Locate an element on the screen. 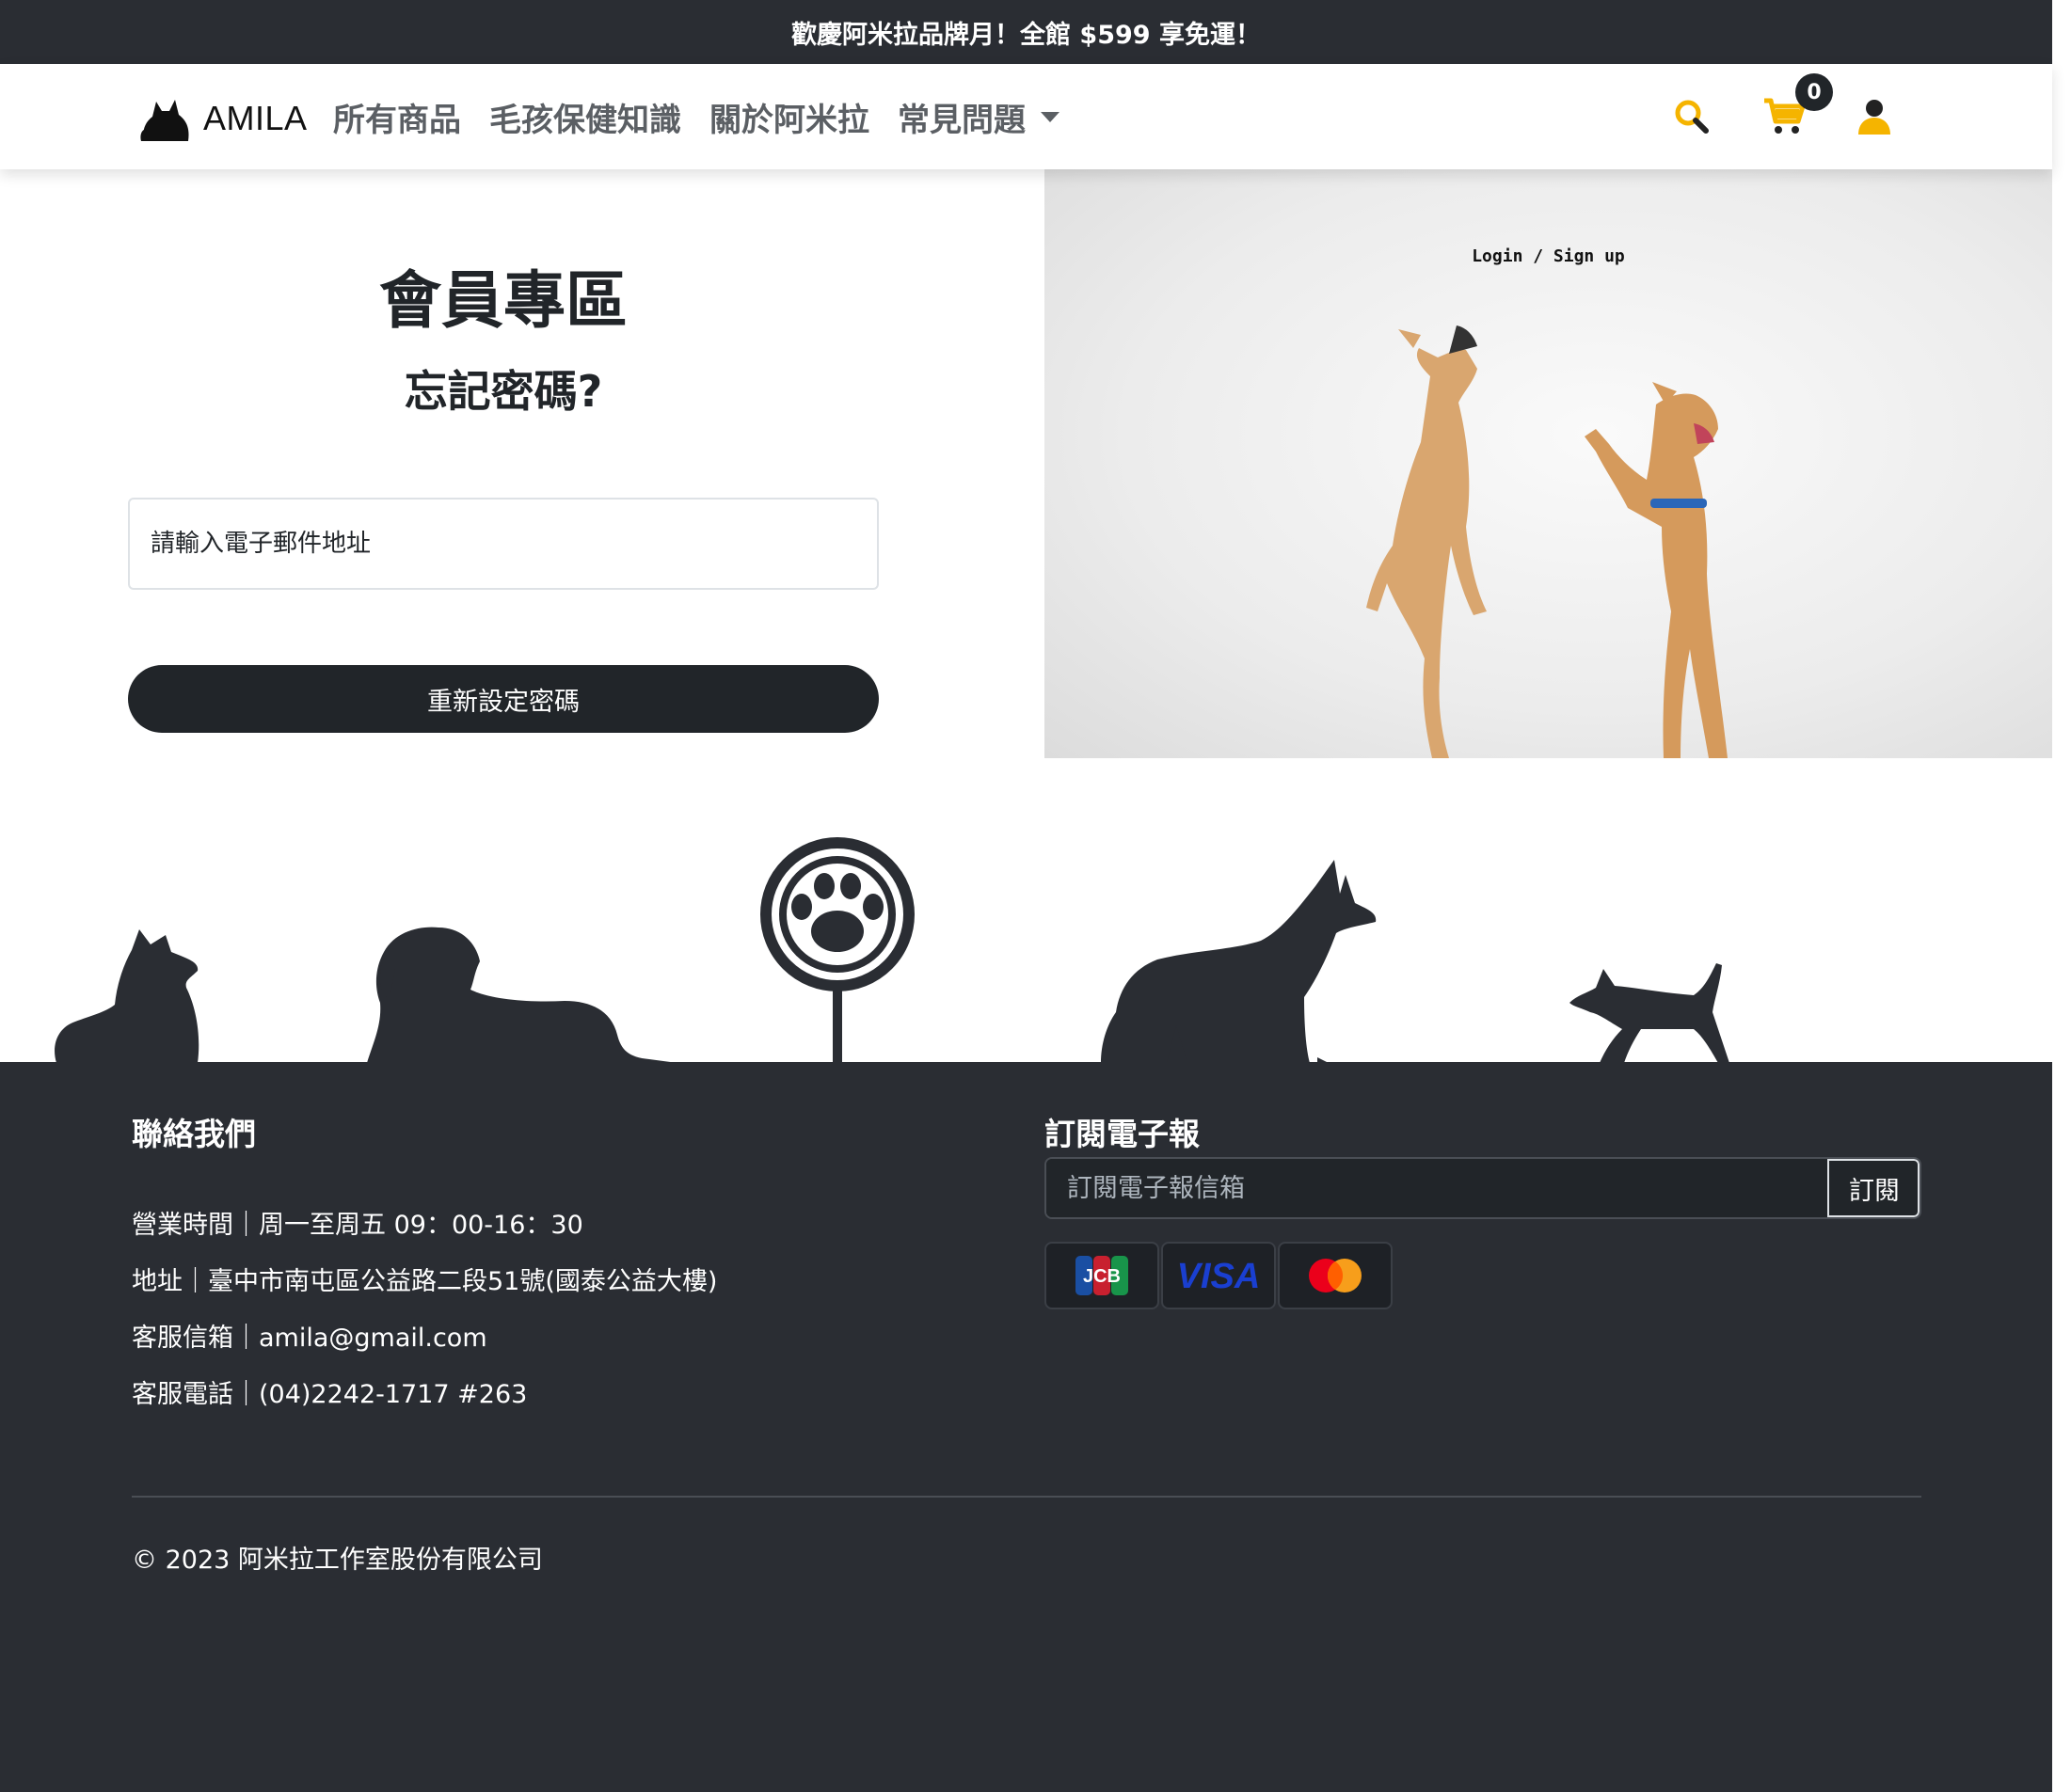 The image size is (2071, 1792). newsletter-email-input is located at coordinates (1436, 1188).